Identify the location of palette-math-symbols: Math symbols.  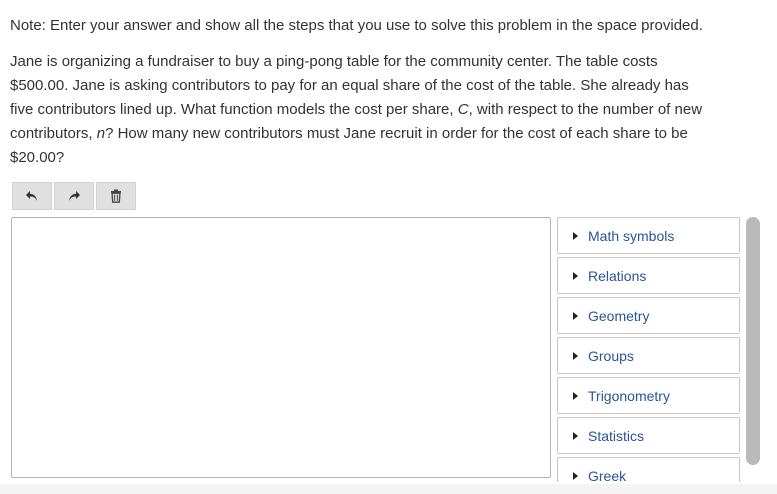
(648, 235).